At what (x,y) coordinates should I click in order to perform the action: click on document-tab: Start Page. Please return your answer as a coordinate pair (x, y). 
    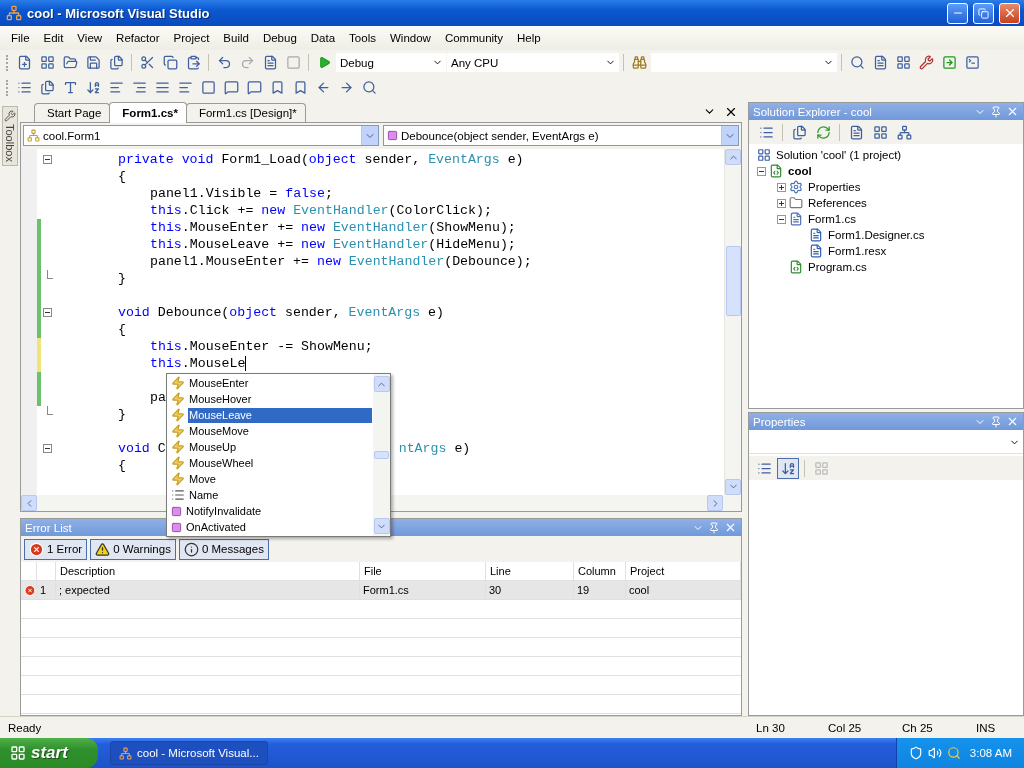
    Looking at the image, I should click on (72, 112).